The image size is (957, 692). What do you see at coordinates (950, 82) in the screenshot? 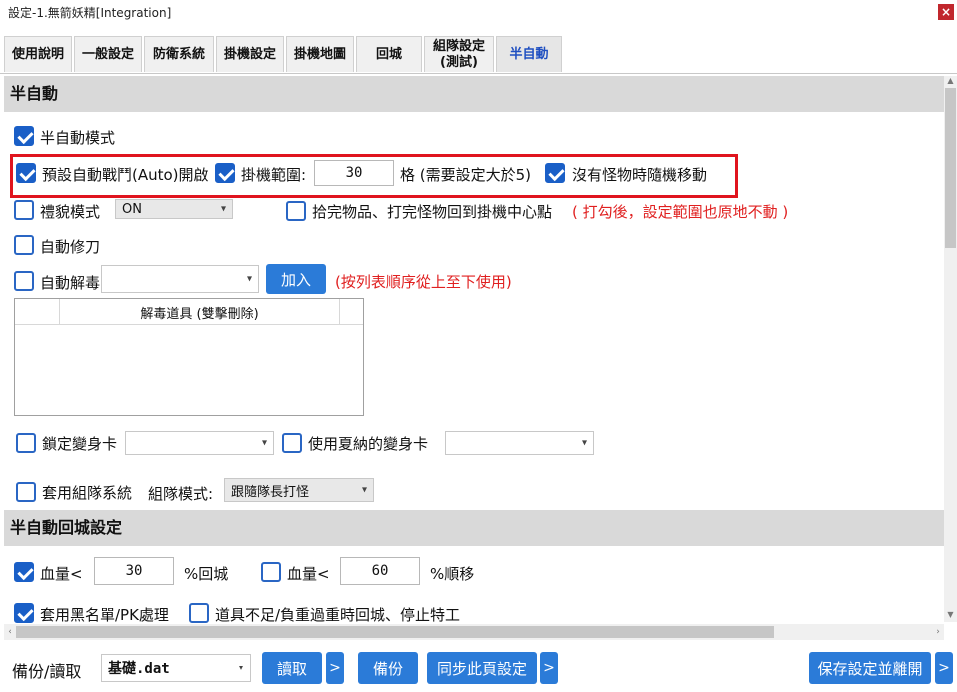
I see `scroll-up-icon: ▲` at bounding box center [950, 82].